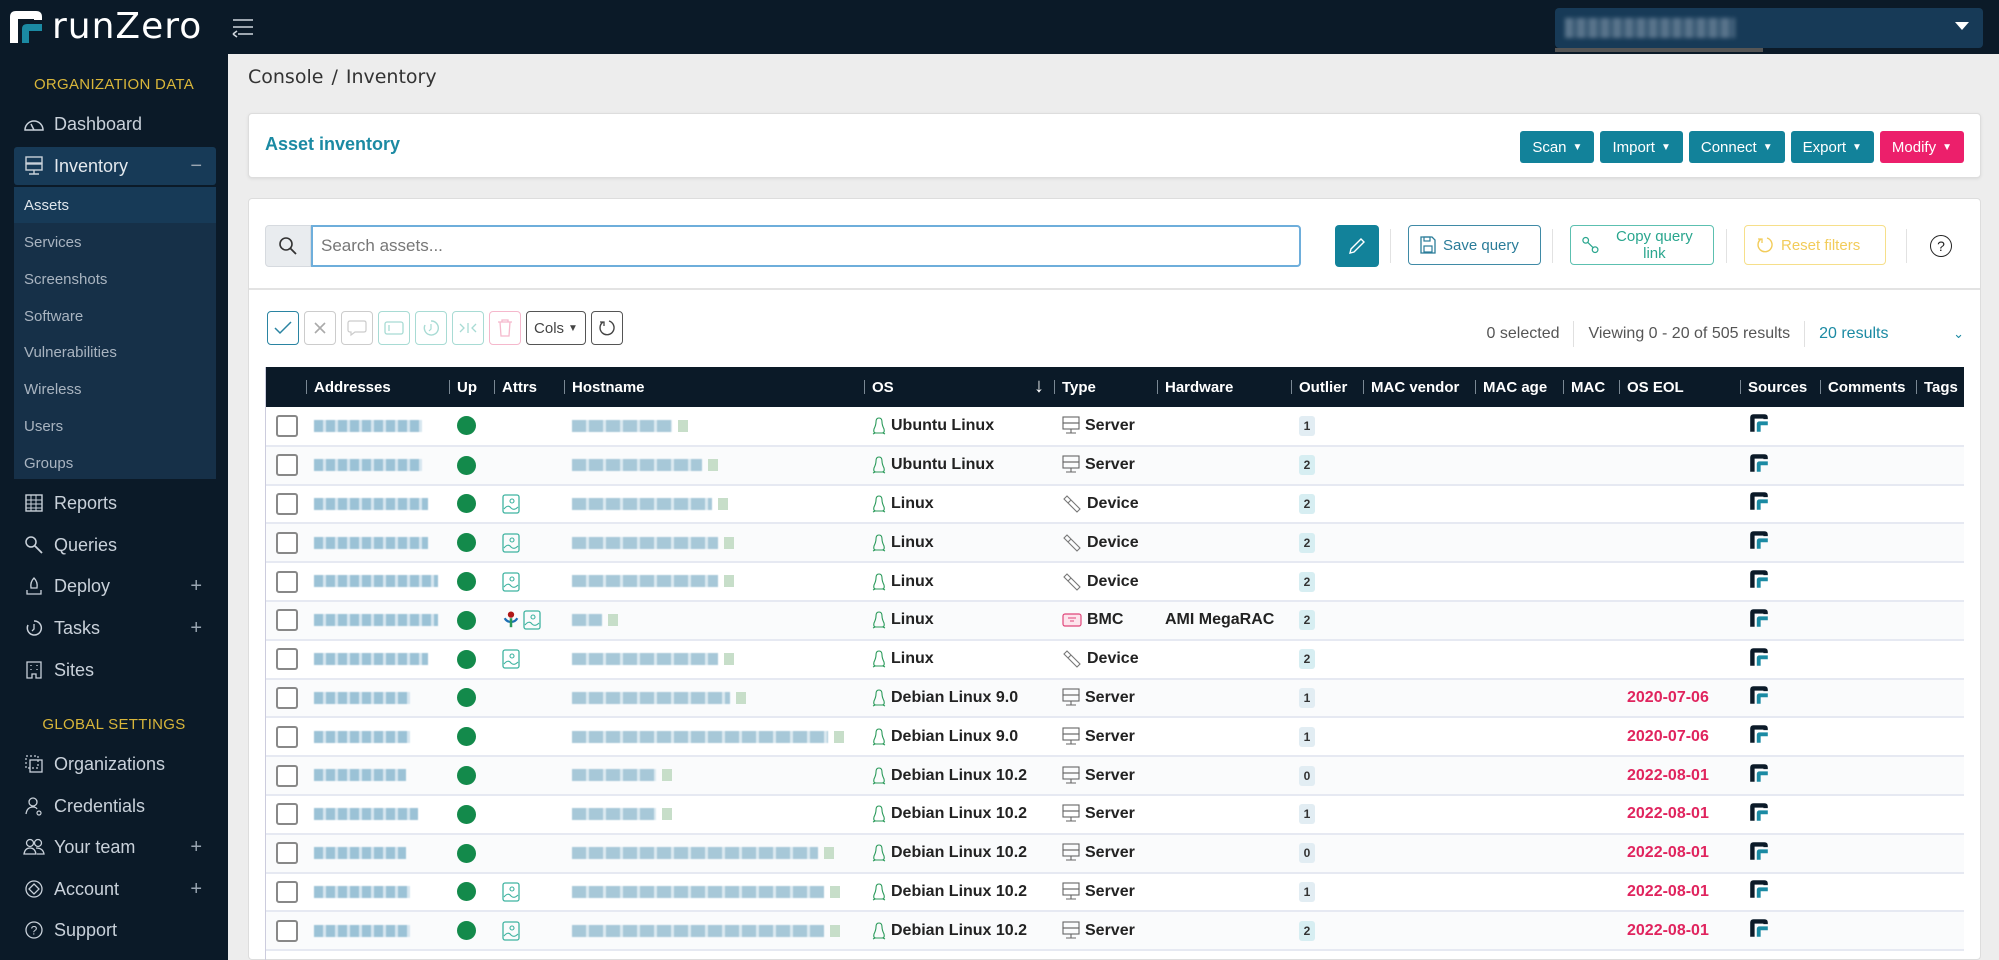 The image size is (1999, 960). I want to click on edit-query-button, so click(1357, 246).